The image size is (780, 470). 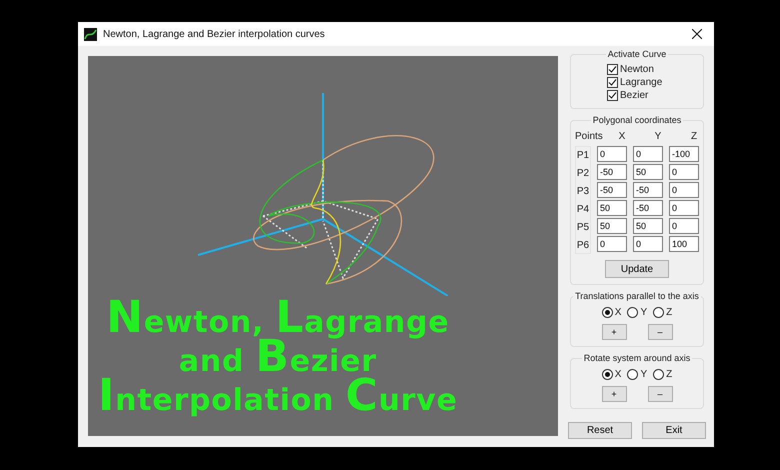 I want to click on window-title: Newton, Lagrange and Bezier interpolation curves, so click(x=214, y=35).